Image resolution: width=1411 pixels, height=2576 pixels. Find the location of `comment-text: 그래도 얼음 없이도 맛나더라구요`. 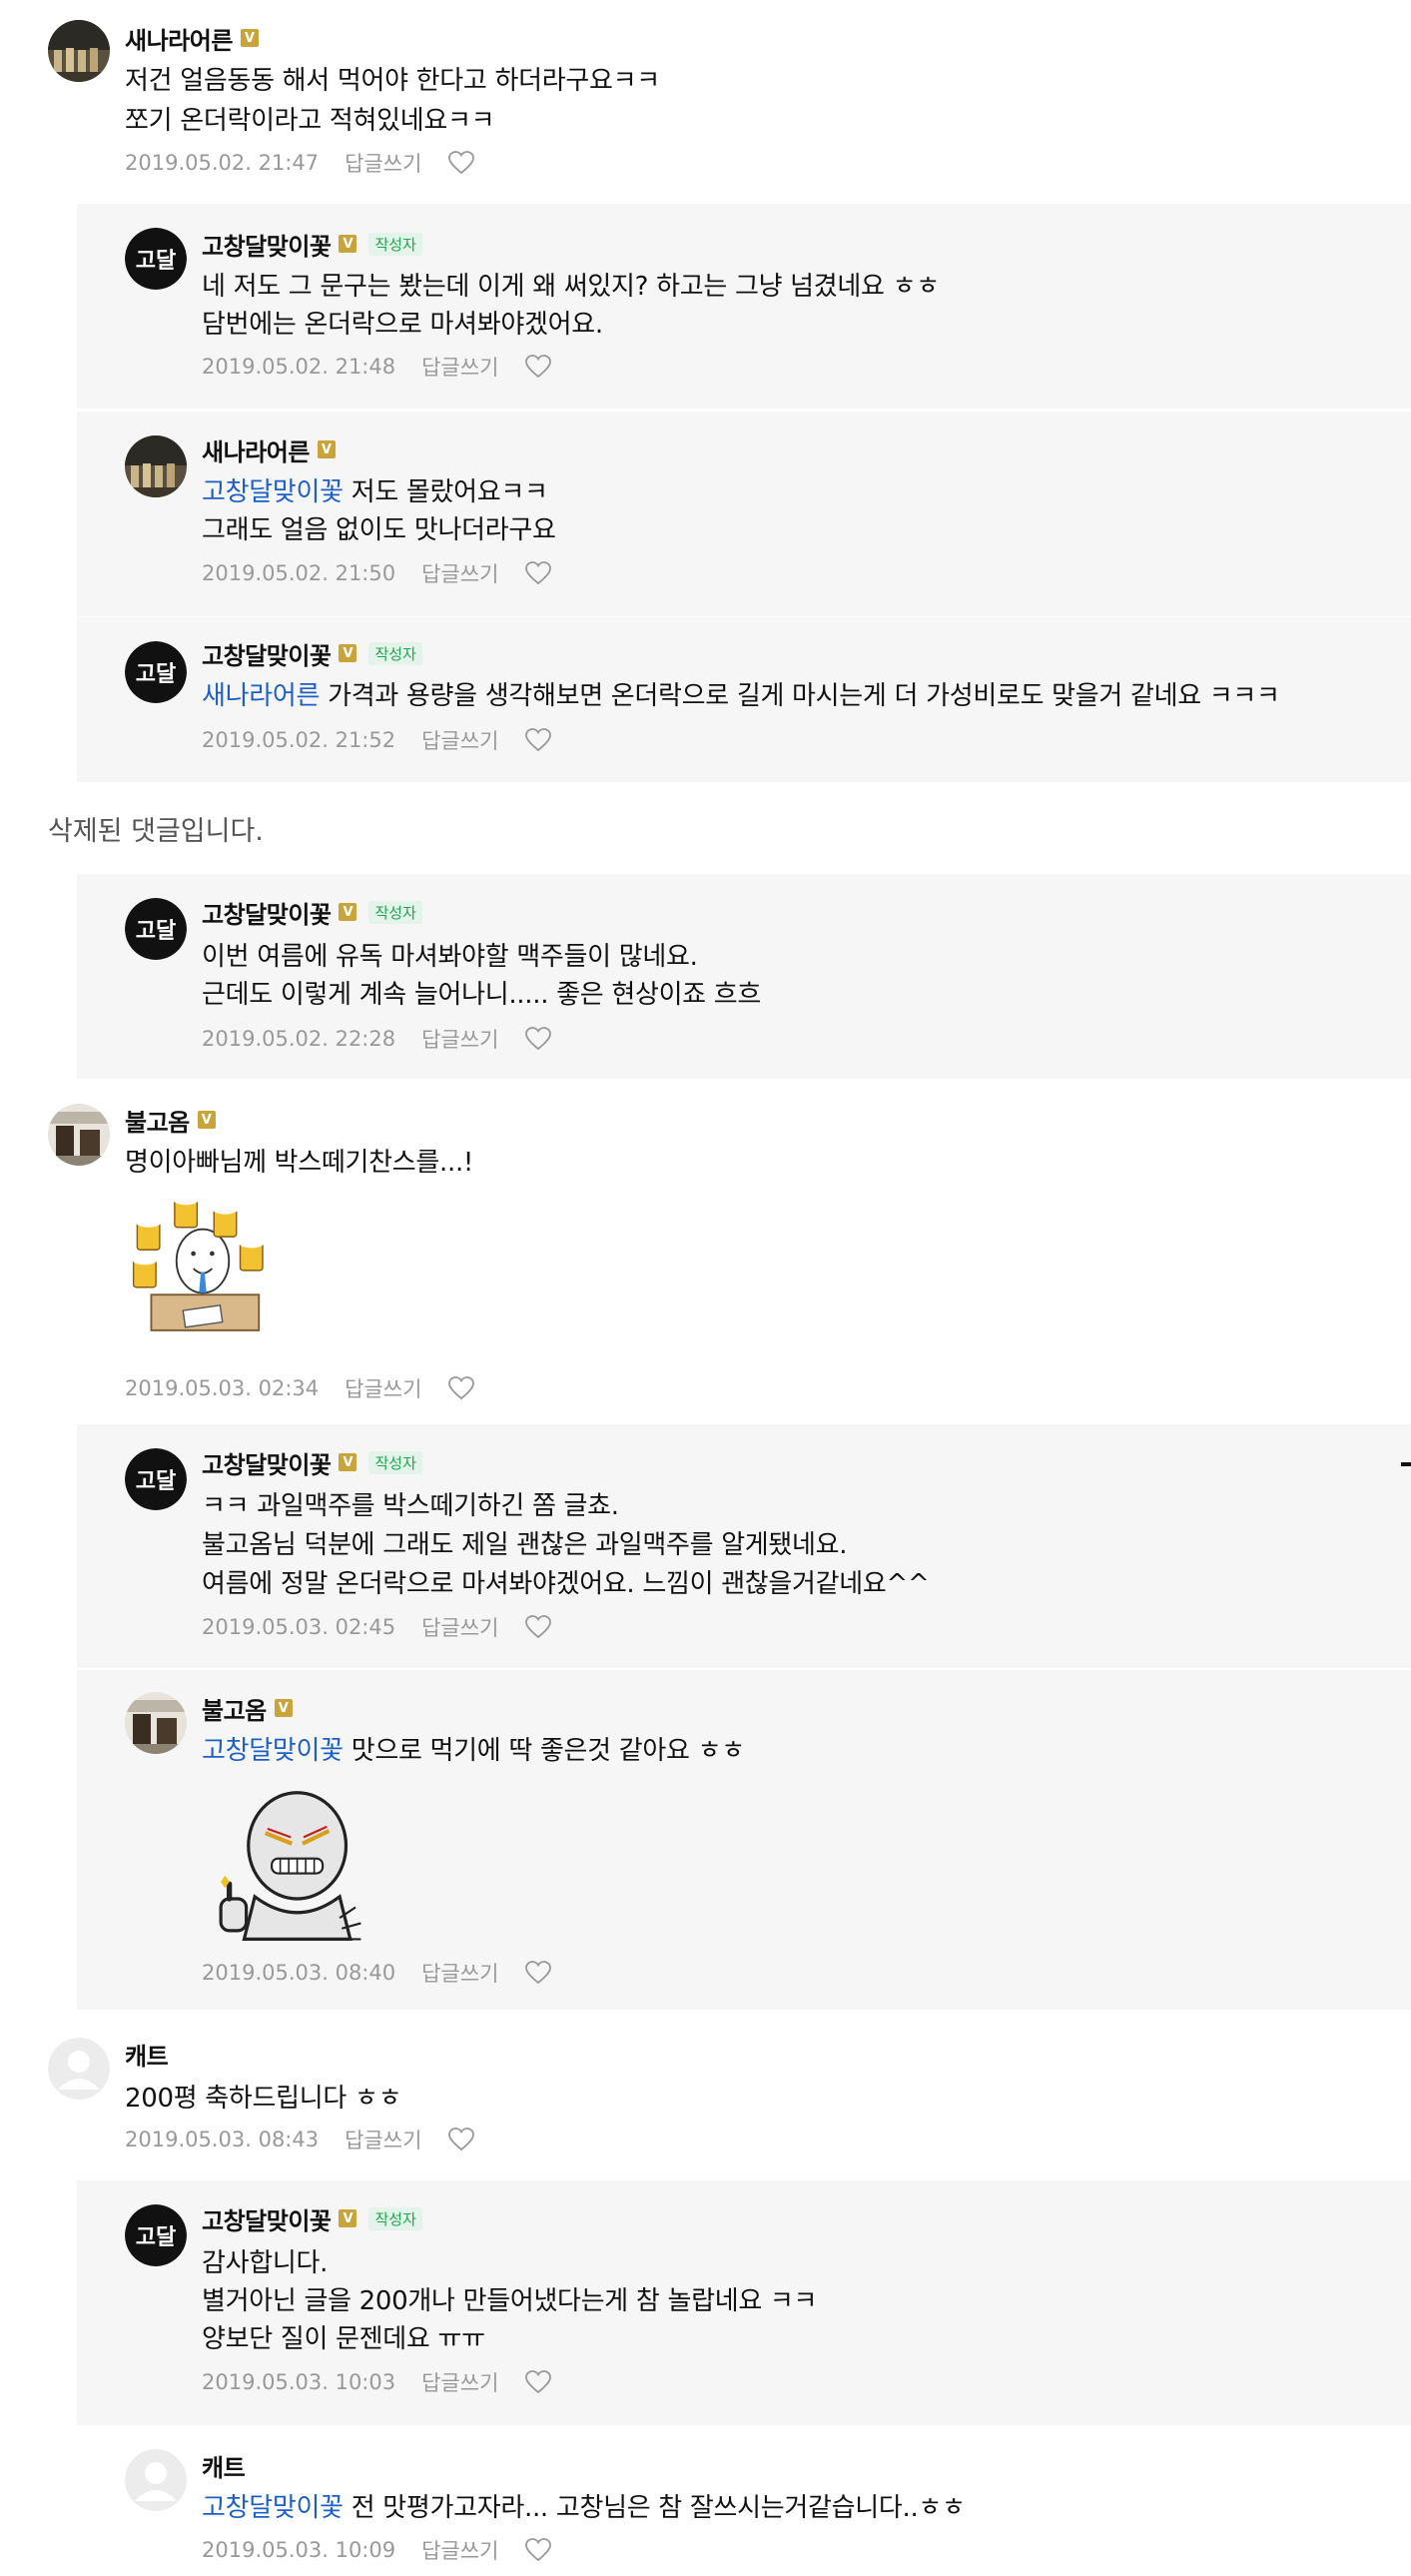

comment-text: 그래도 얼음 없이도 맛나더라구요 is located at coordinates (379, 530).